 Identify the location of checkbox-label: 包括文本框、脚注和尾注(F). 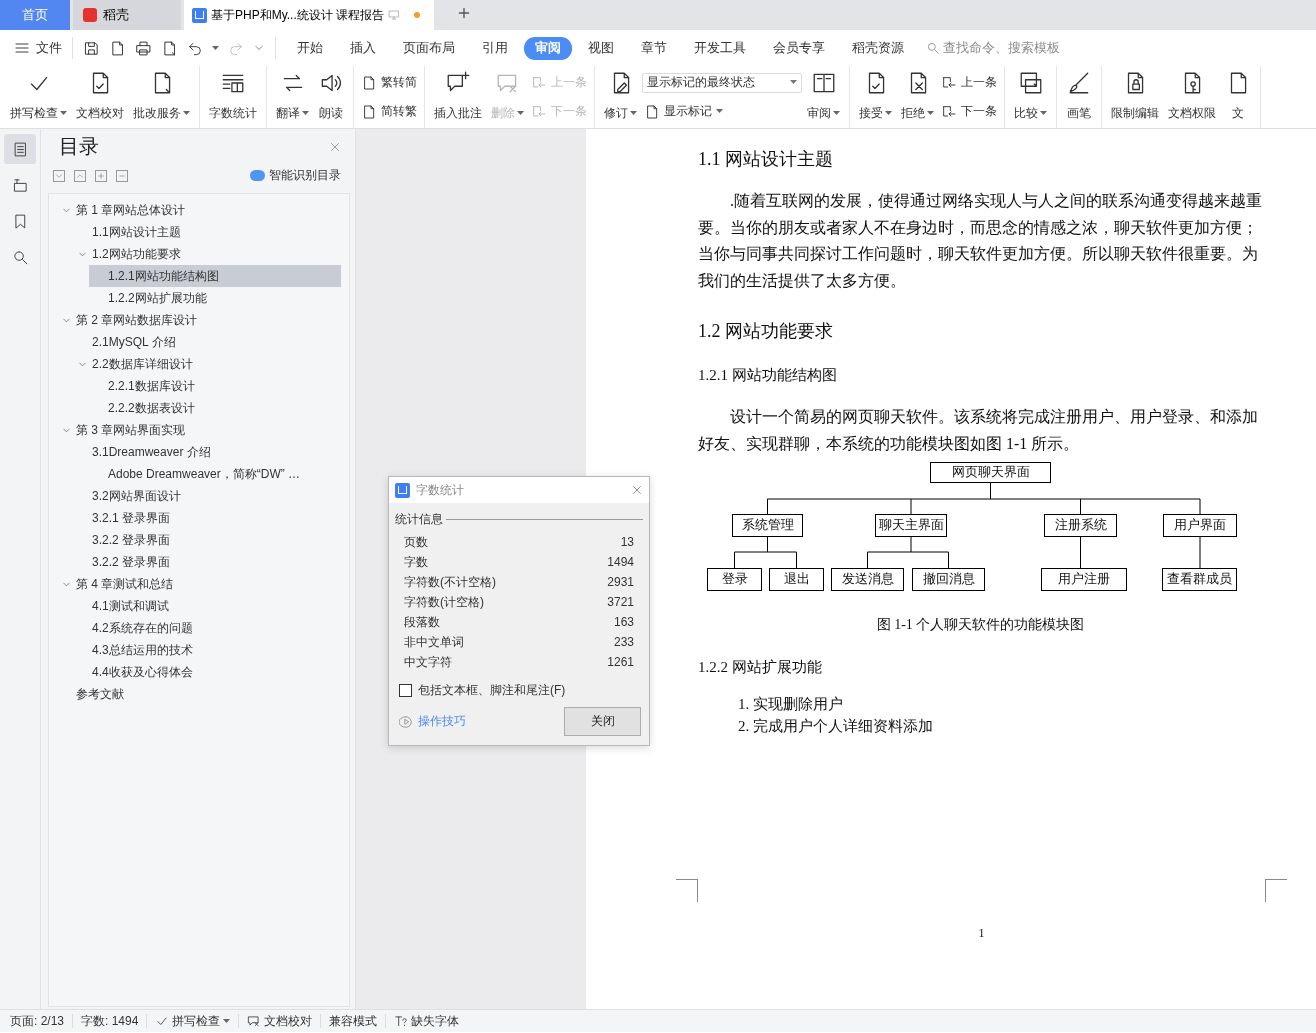
(492, 690).